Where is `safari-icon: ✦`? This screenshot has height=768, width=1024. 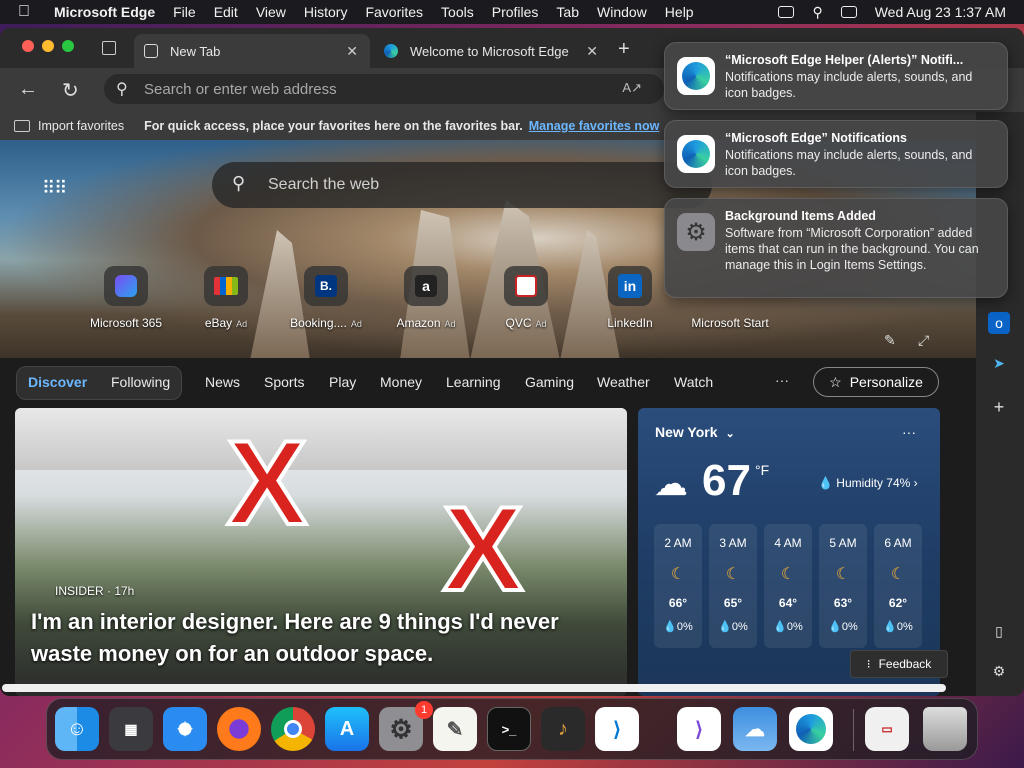 safari-icon: ✦ is located at coordinates (185, 729).